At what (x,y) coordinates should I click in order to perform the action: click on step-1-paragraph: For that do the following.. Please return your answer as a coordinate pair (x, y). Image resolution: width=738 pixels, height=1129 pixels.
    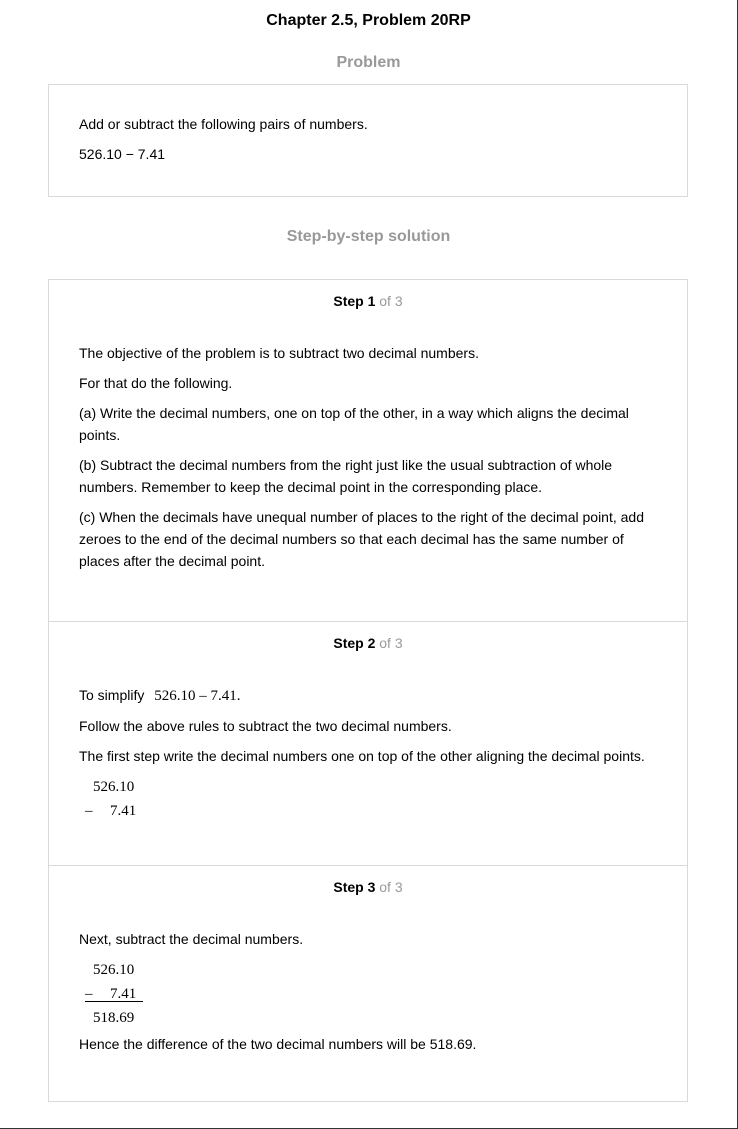
    Looking at the image, I should click on (156, 383).